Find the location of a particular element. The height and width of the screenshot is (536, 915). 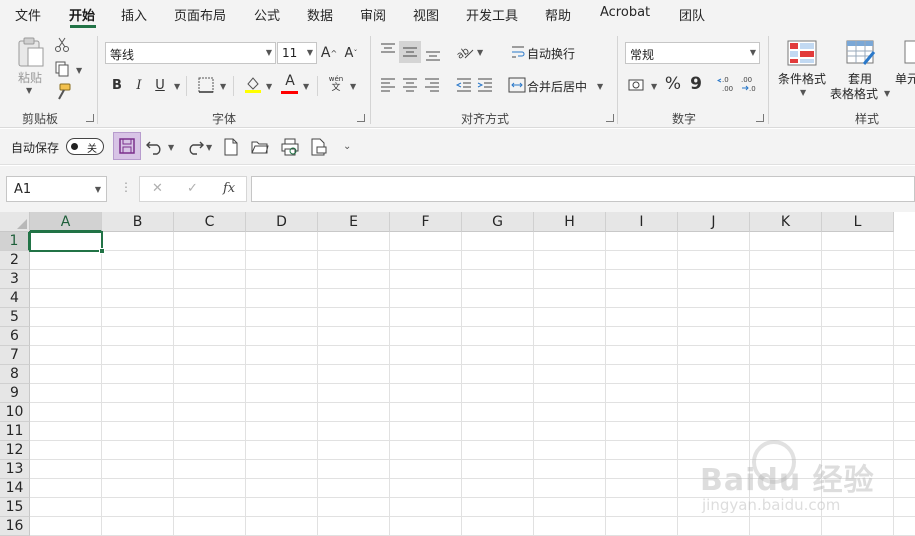

font-launcher-icon is located at coordinates (361, 118).